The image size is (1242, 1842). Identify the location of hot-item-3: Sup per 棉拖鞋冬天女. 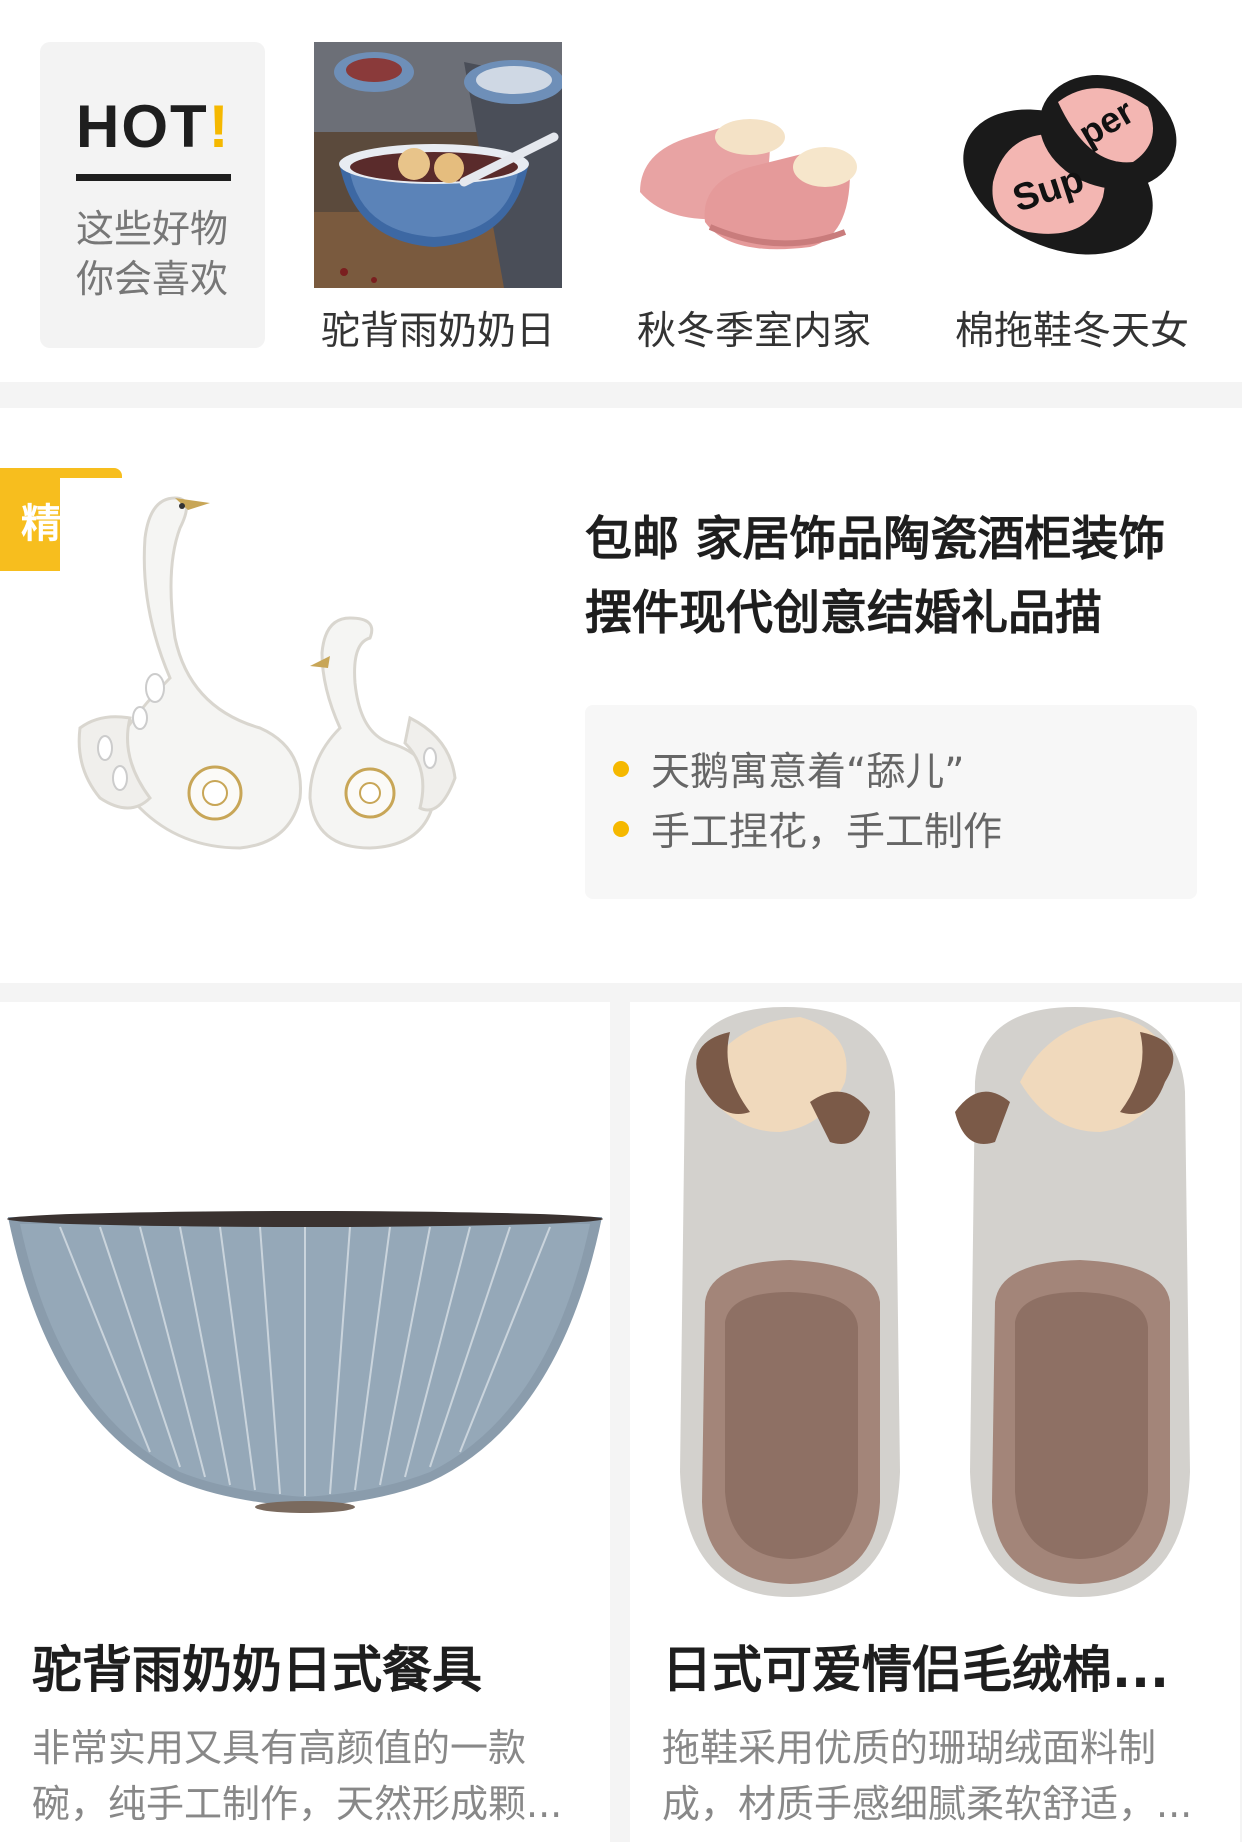
(1072, 198).